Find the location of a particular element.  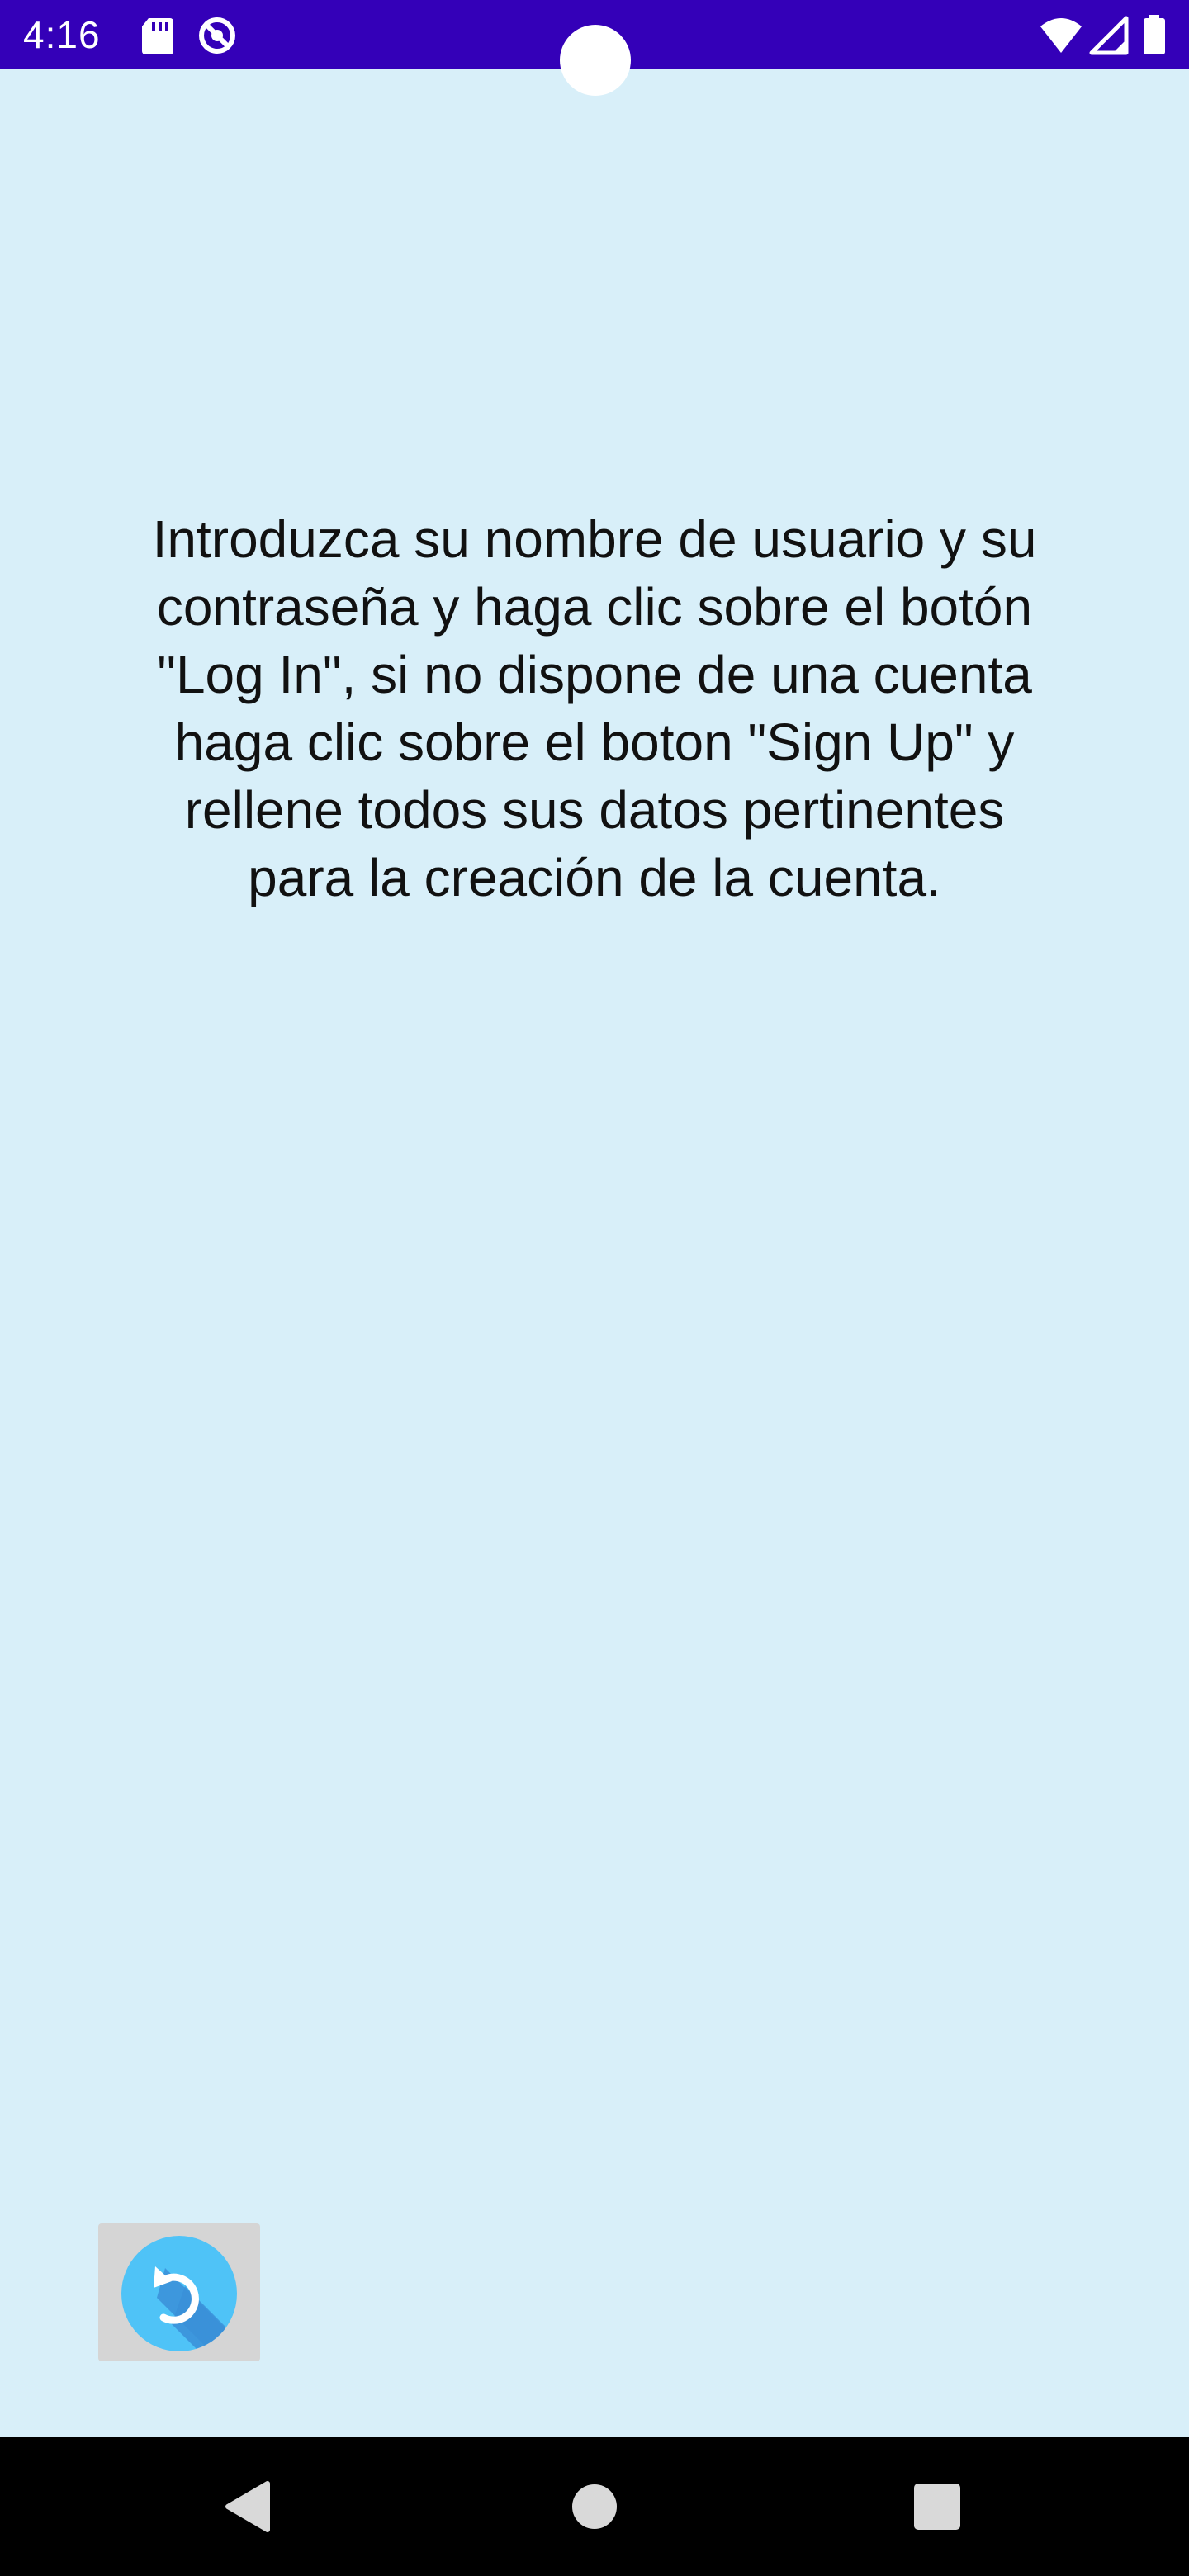

back-triangle-icon is located at coordinates (247, 2506).